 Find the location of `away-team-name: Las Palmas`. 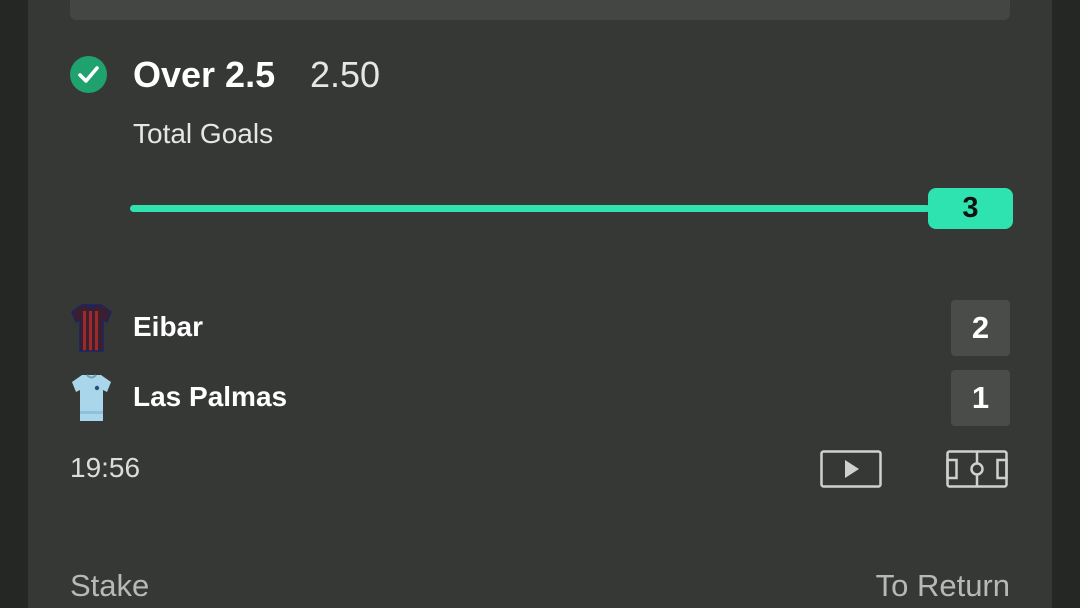

away-team-name: Las Palmas is located at coordinates (210, 396).